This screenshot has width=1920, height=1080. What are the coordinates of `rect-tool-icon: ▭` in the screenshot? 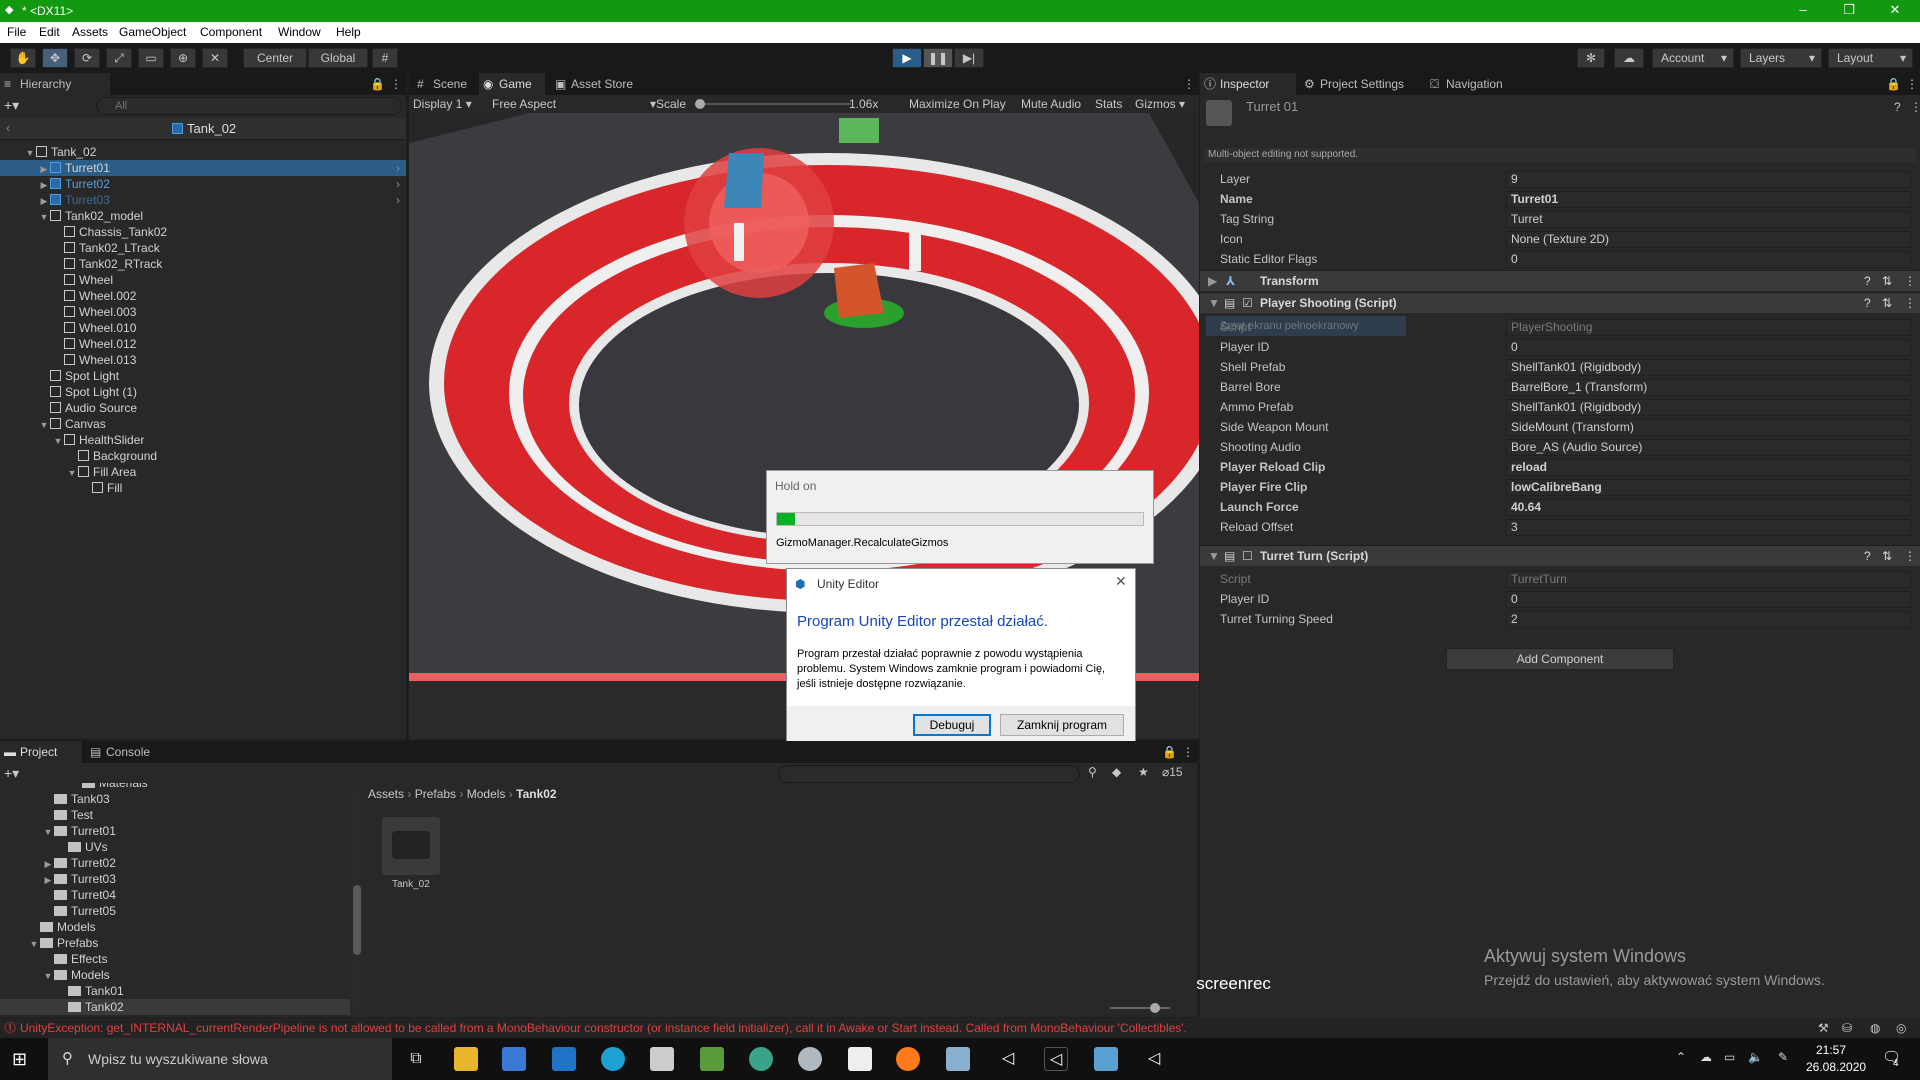 It's located at (151, 58).